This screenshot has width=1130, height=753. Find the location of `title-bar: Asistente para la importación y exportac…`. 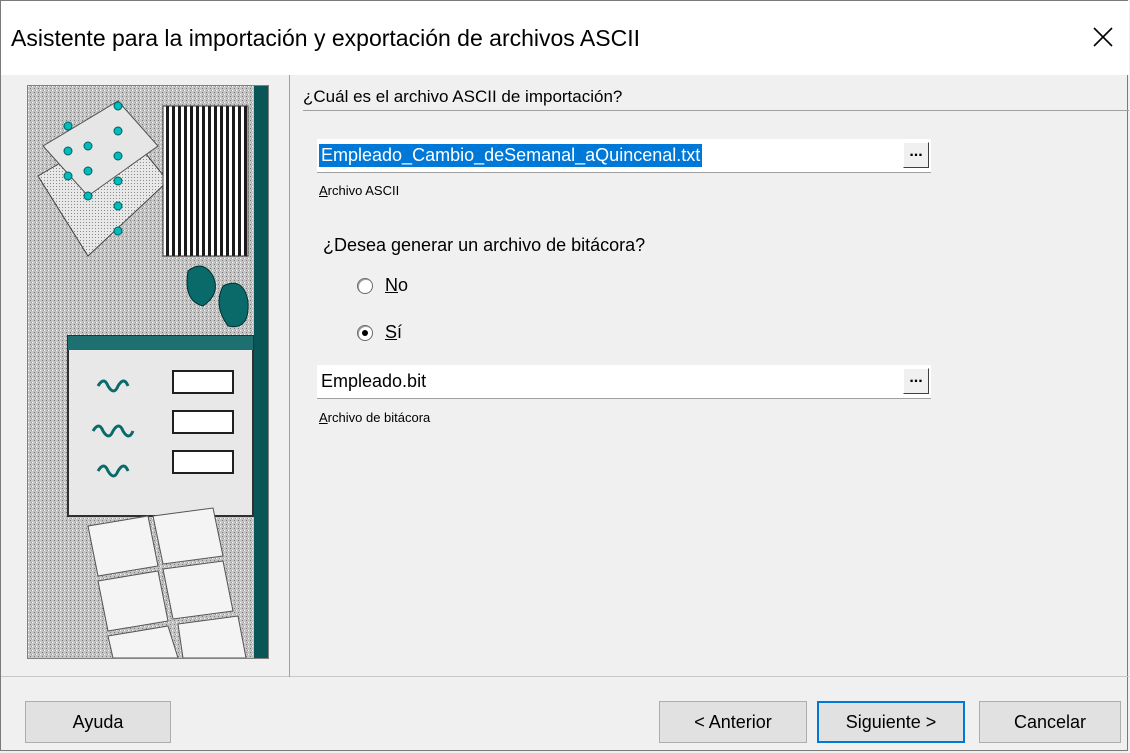

title-bar: Asistente para la importación y exportac… is located at coordinates (565, 38).